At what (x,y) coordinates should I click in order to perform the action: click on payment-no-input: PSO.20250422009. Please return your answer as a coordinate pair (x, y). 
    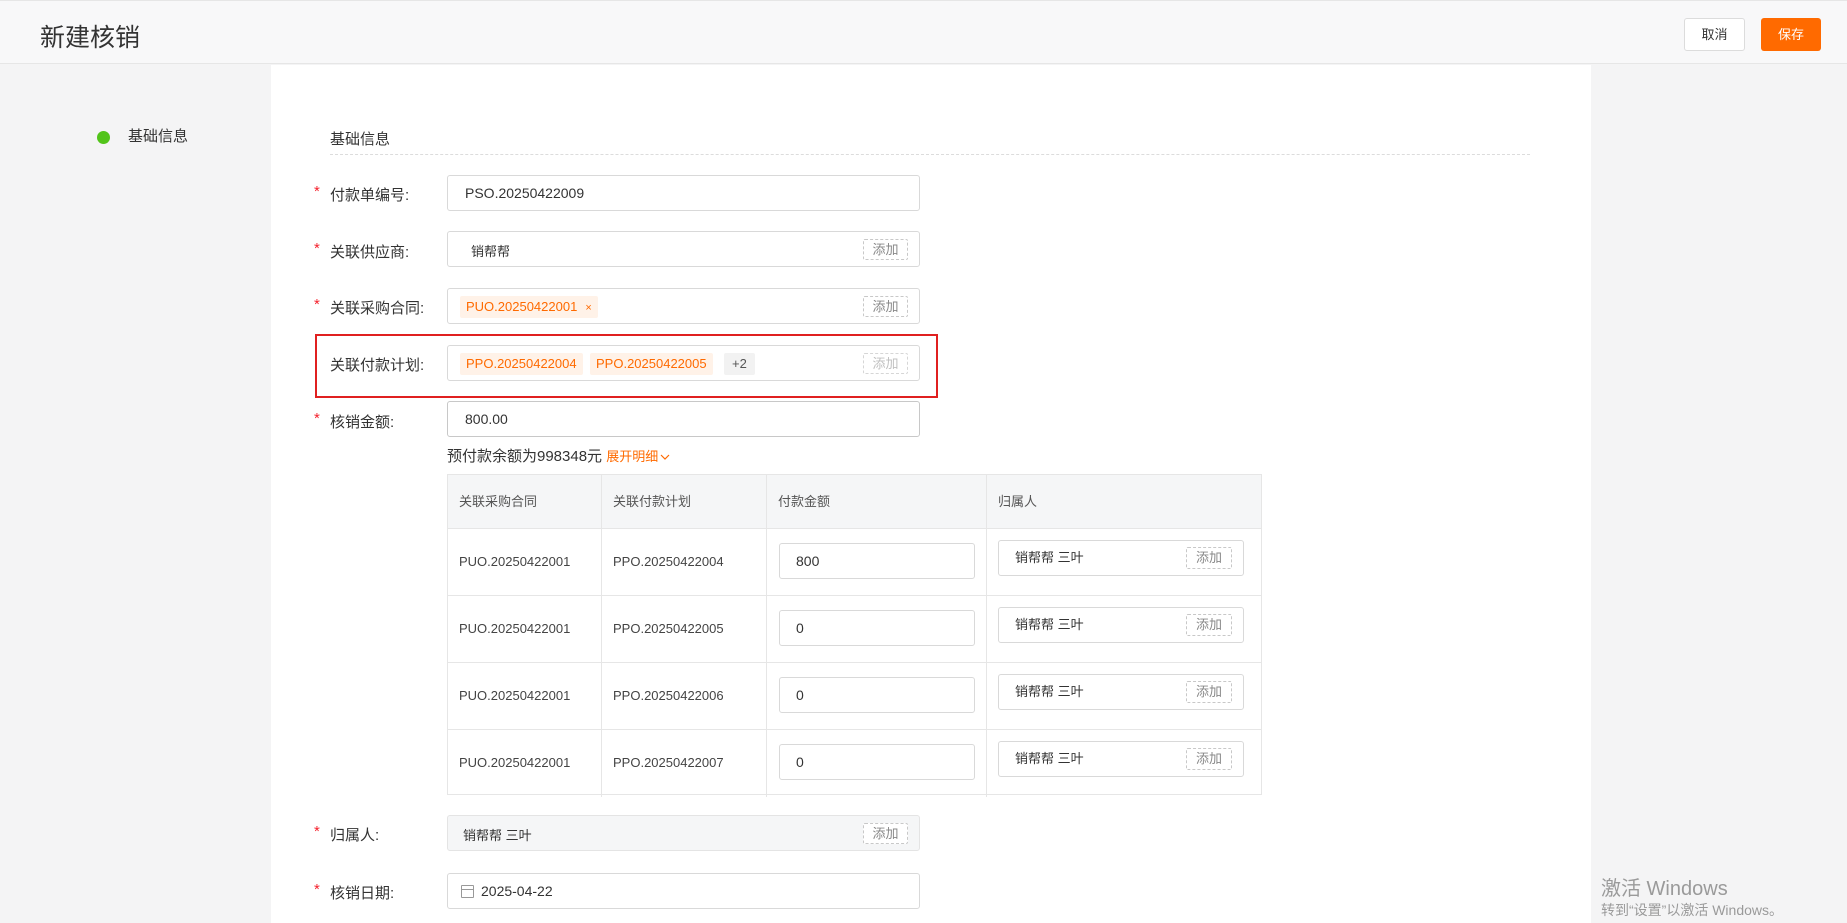
    Looking at the image, I should click on (683, 193).